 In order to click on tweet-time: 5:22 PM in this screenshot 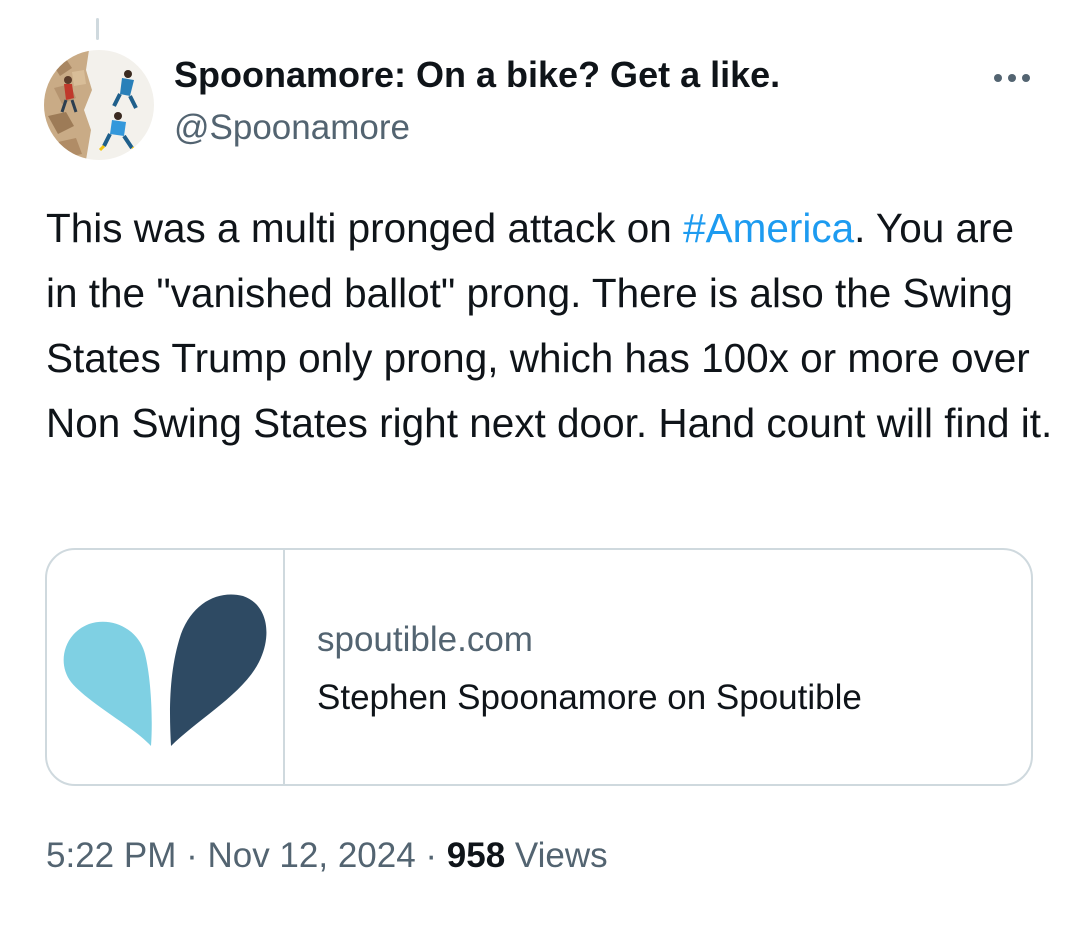, I will do `click(111, 855)`.